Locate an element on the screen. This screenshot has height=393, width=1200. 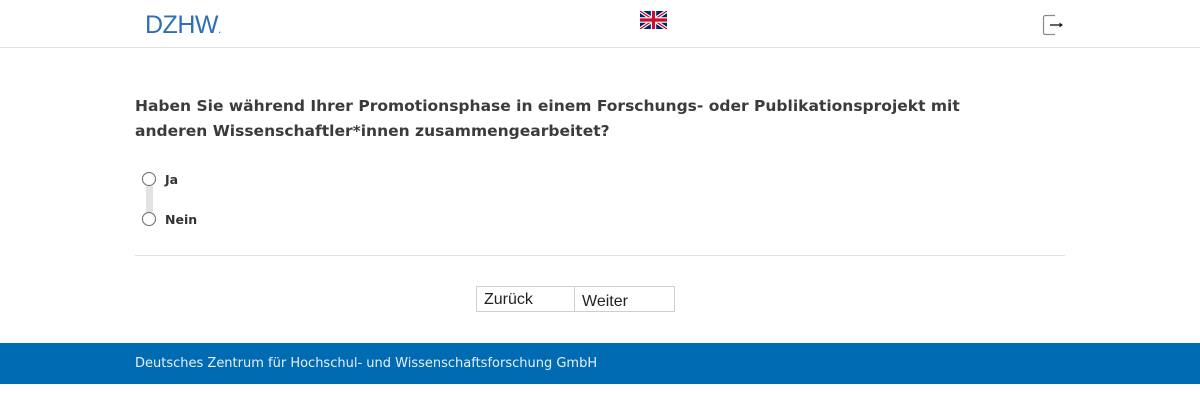
navigation-buttons: Zurück Weiter is located at coordinates (575, 299).